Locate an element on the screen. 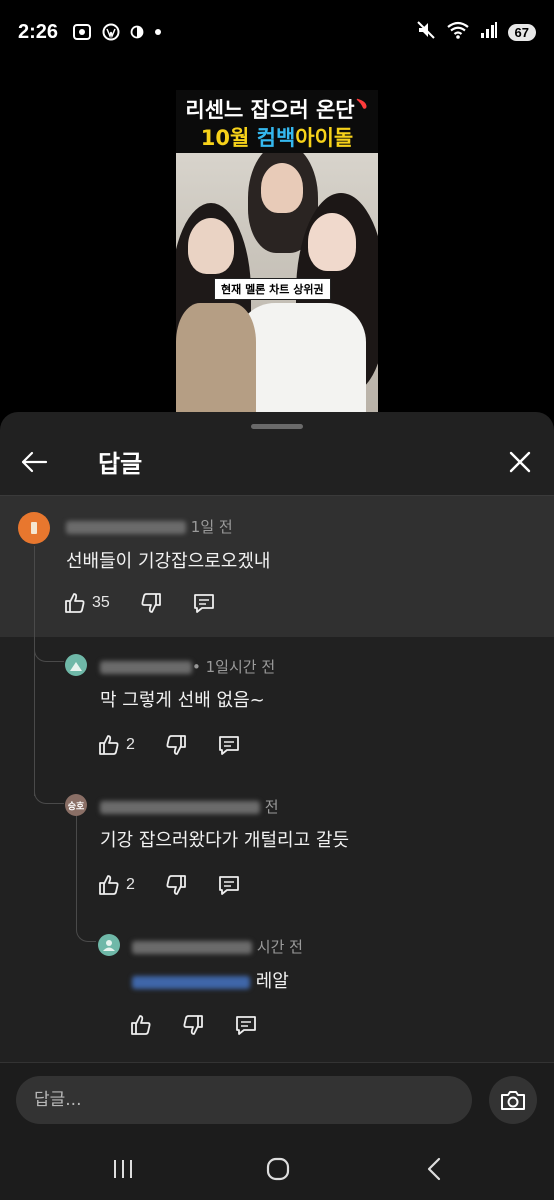 The image size is (554, 1200). like-button is located at coordinates (141, 1025).